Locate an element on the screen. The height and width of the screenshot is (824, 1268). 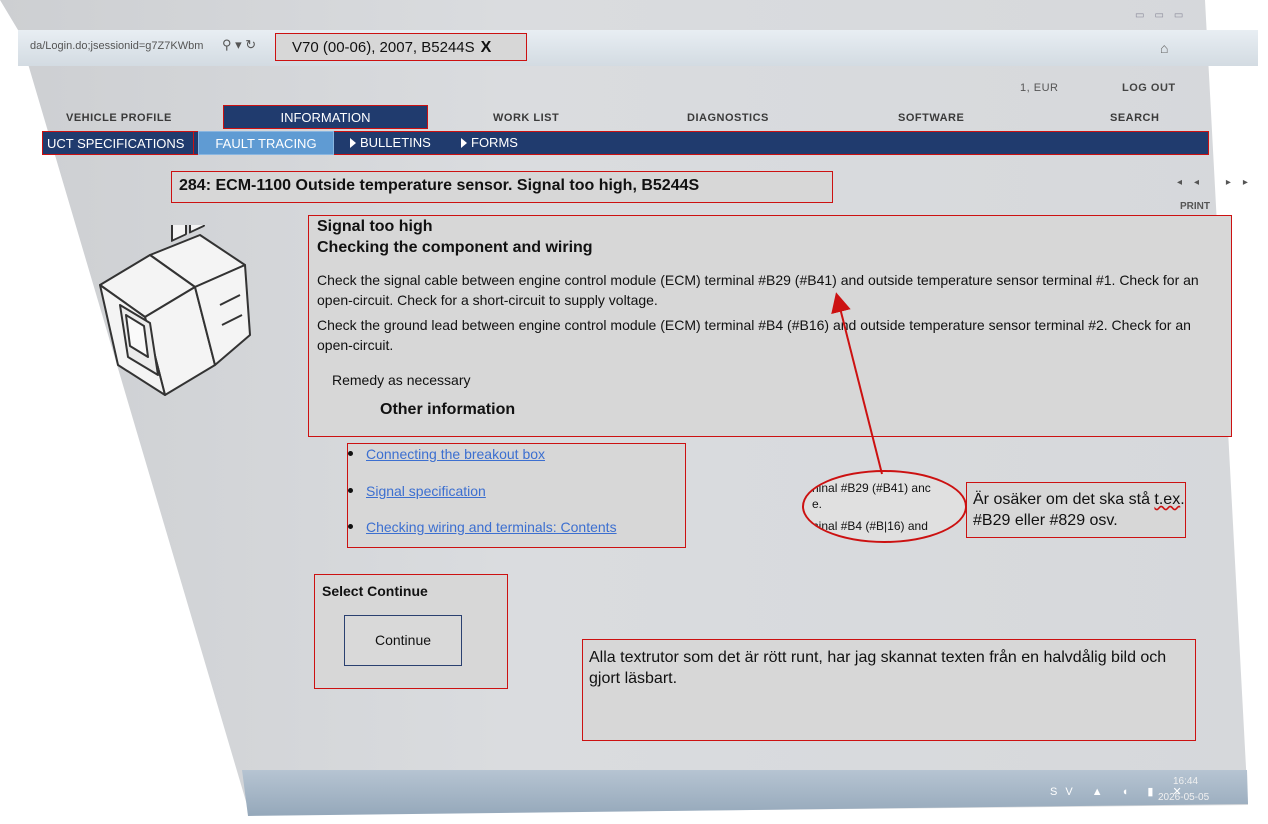
print-link: PRINT is located at coordinates (1195, 206).